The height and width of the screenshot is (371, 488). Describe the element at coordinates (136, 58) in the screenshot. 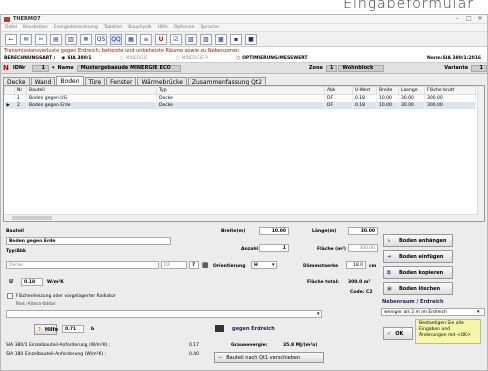

I see `calc-option-minergie: MINERGIE` at that location.